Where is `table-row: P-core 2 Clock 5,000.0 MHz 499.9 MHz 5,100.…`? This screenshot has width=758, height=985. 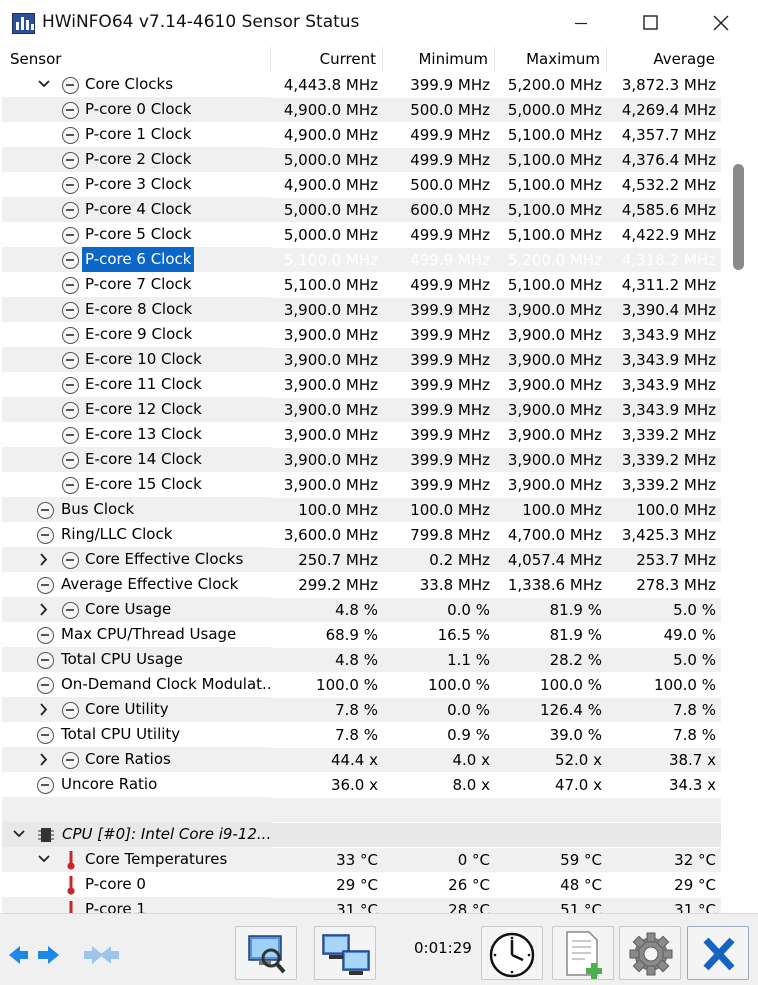
table-row: P-core 2 Clock 5,000.0 MHz 499.9 MHz 5,100.… is located at coordinates (367, 159).